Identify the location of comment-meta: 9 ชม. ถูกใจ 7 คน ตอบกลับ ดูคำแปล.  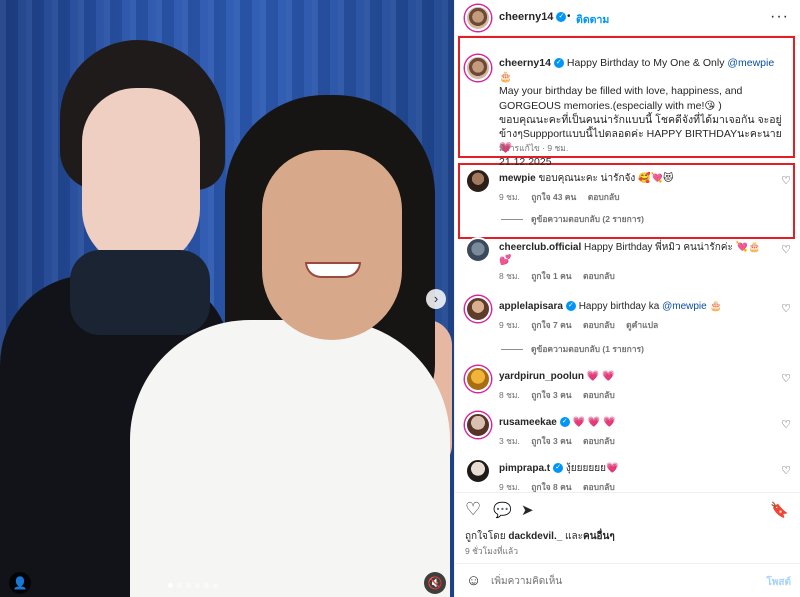
(583, 325).